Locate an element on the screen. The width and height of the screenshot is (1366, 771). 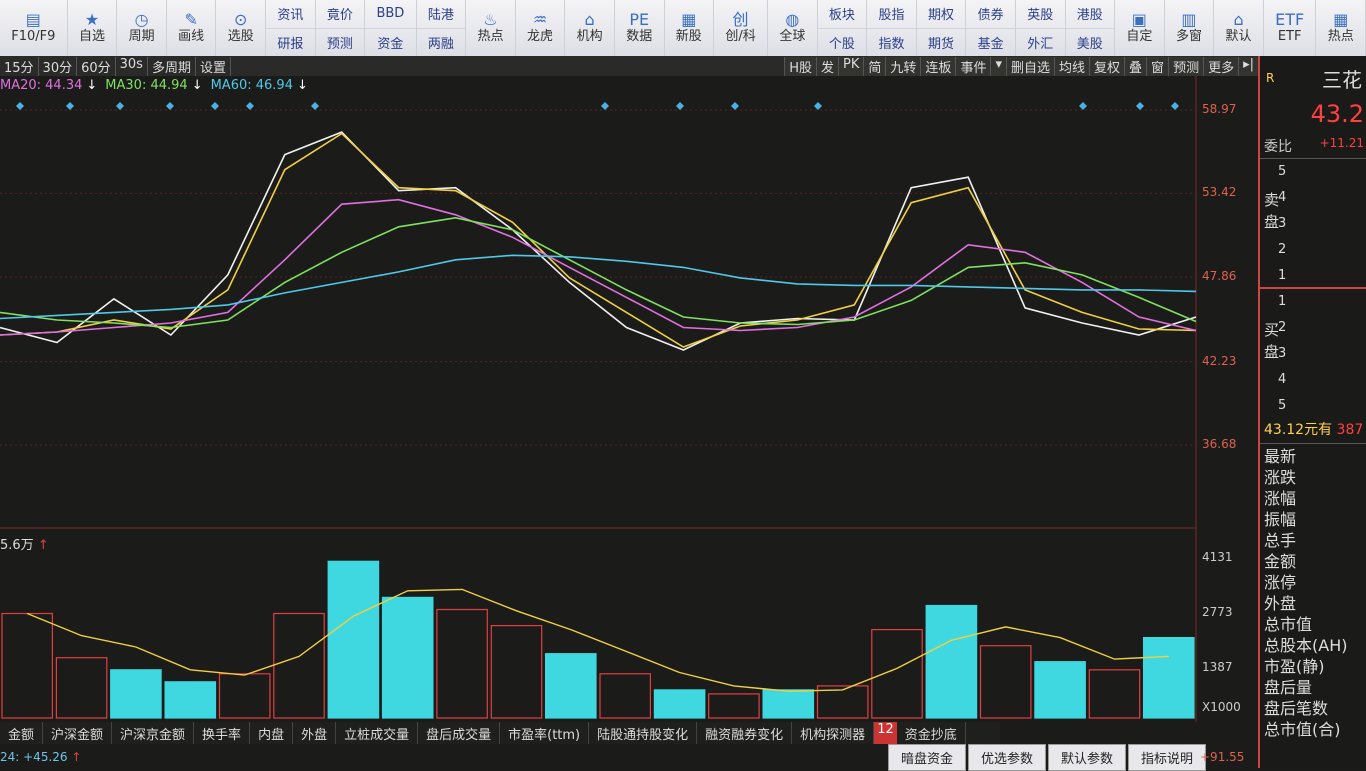
toolbar-item-25: ETF ETF is located at coordinates (1290, 28).